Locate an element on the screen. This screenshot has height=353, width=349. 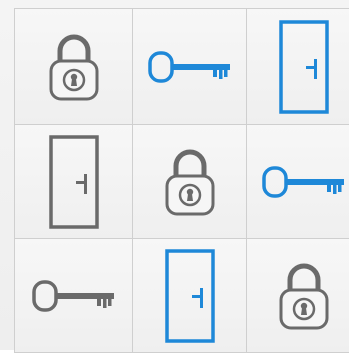
grid-cell-r1-c2 is located at coordinates (189, 66).